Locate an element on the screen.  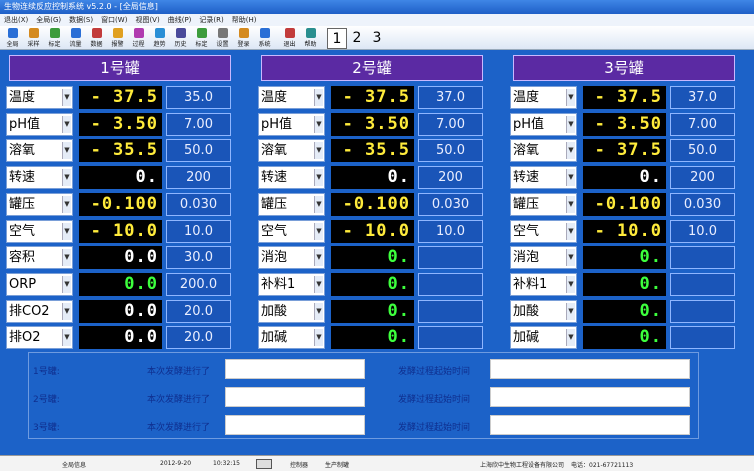
toolbar-button: 帮助 is located at coordinates (310, 38).